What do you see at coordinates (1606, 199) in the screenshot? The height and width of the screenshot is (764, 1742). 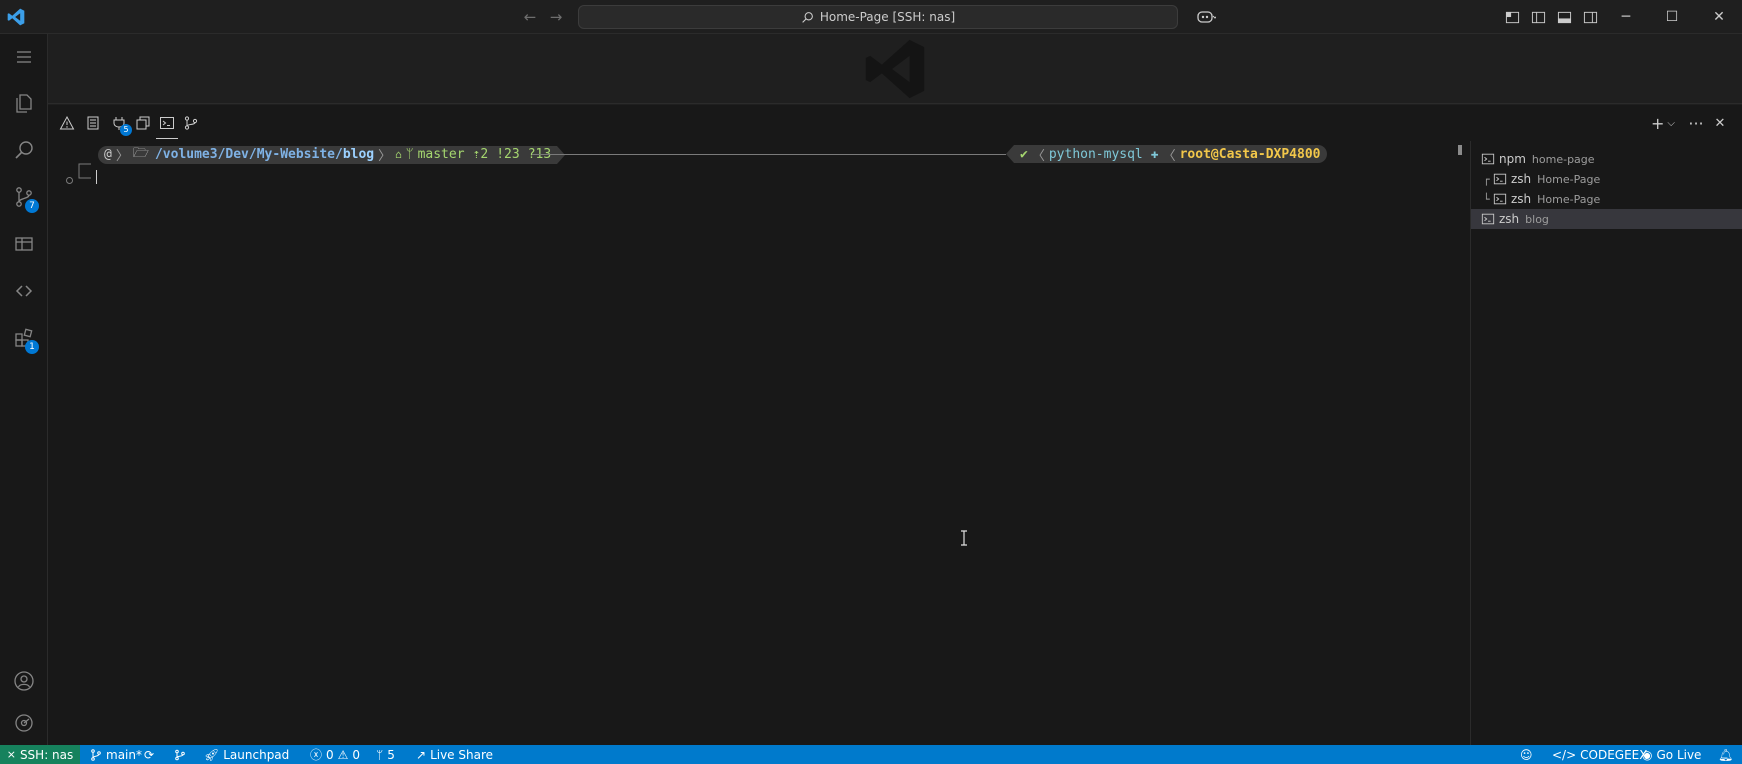 I see `terminal-tab-zsh-2: └ zsh Home-Page` at bounding box center [1606, 199].